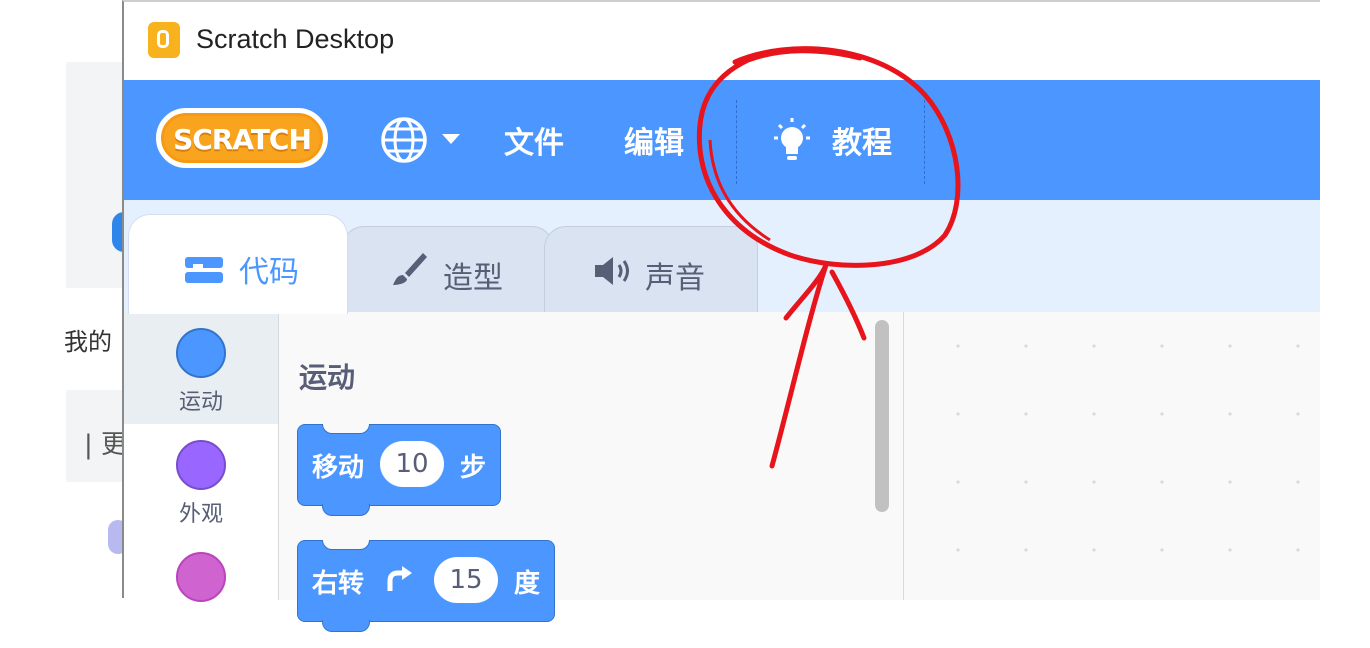 The height and width of the screenshot is (648, 1370). Describe the element at coordinates (204, 270) in the screenshot. I see `code-blocks-icon` at that location.